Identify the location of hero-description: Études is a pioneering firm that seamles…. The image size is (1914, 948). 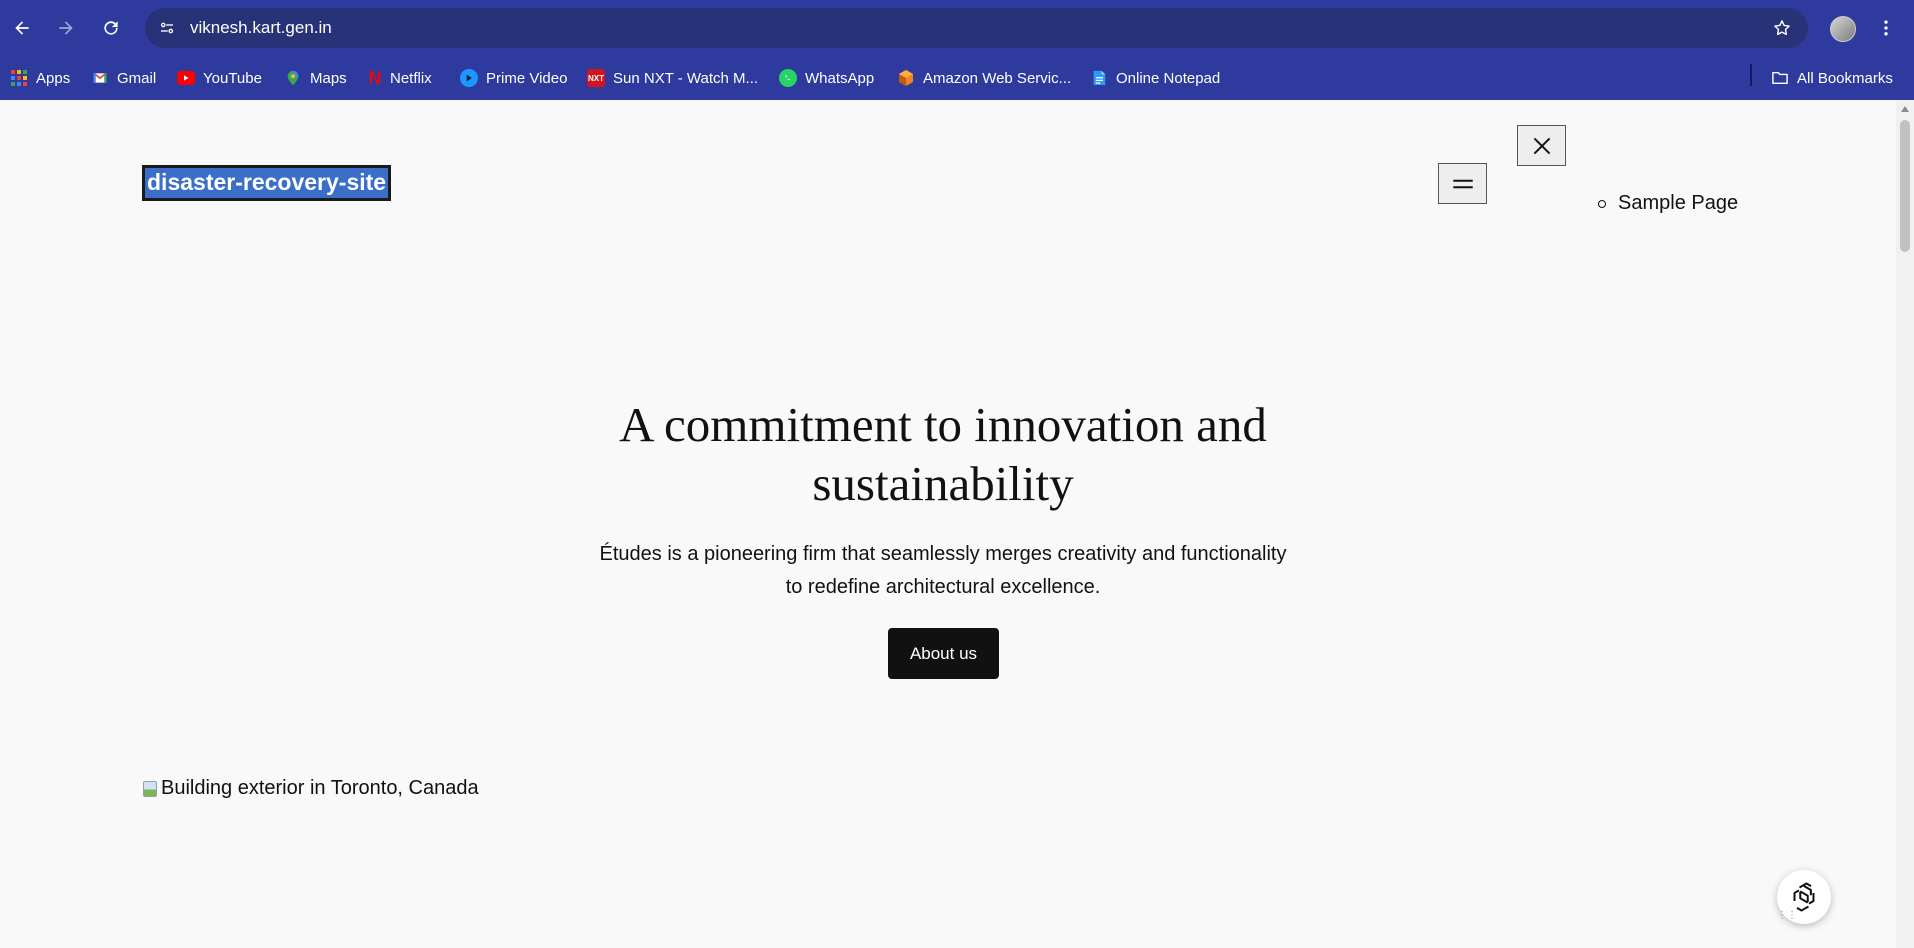
(943, 570).